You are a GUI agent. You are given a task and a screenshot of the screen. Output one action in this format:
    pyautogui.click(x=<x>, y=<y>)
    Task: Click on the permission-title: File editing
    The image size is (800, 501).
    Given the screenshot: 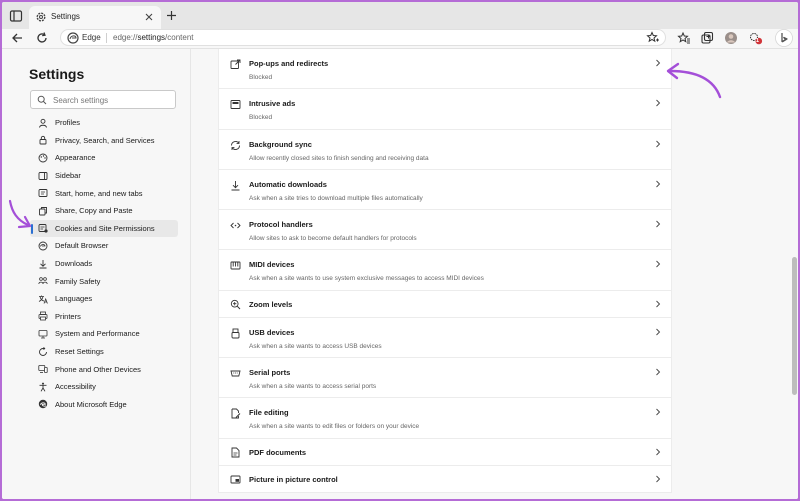 What is the action you would take?
    pyautogui.click(x=269, y=413)
    